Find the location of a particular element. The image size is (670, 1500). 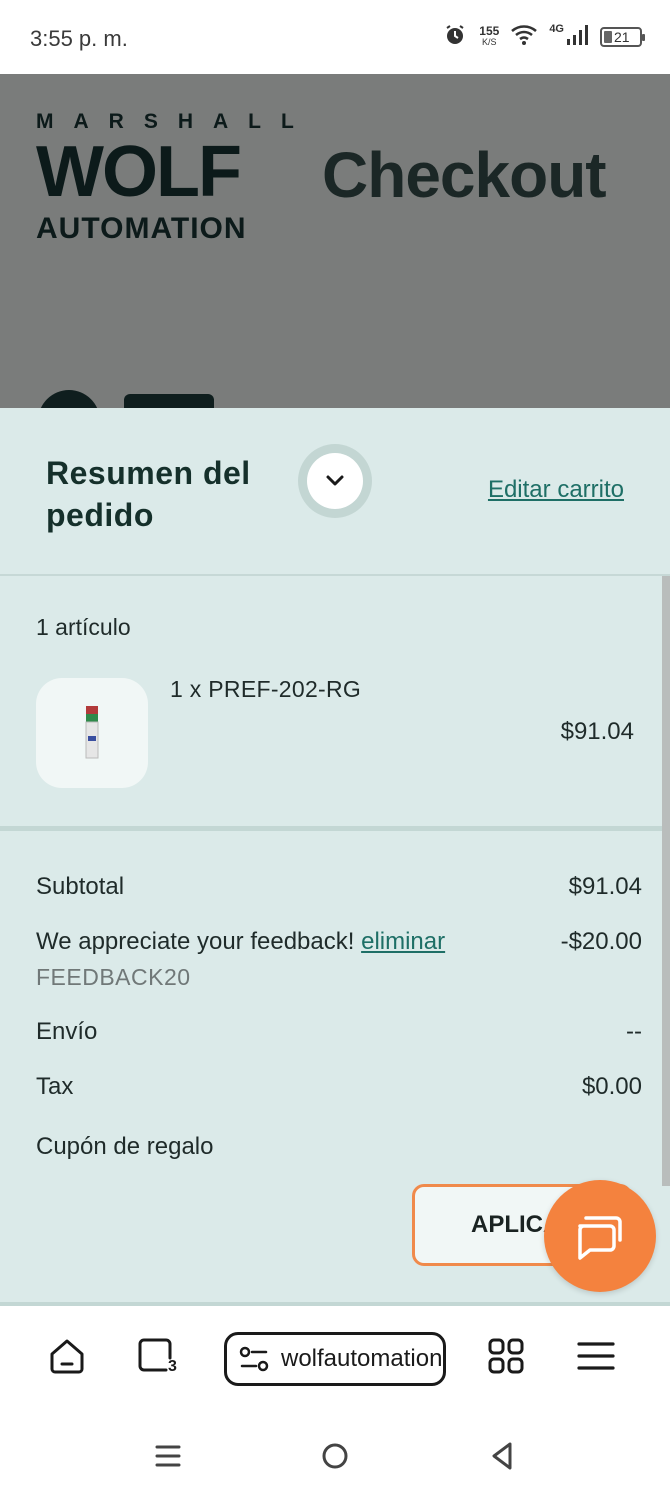

status-time: 3:55 p. m. is located at coordinates (79, 38).